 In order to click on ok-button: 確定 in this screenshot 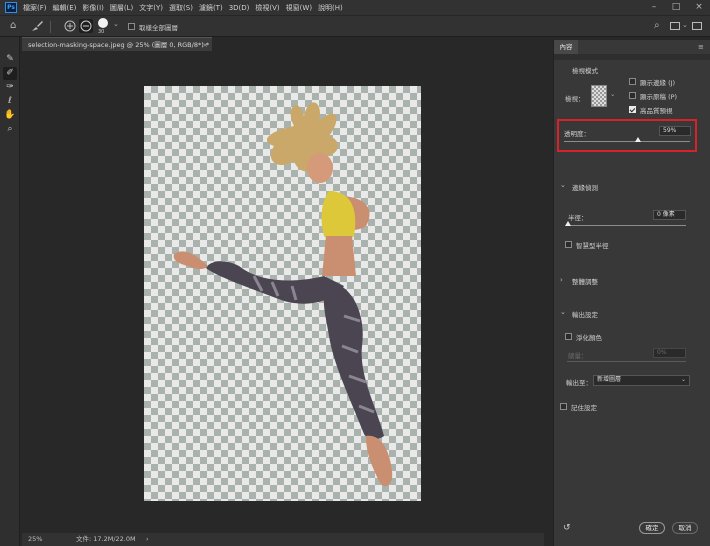, I will do `click(652, 528)`.